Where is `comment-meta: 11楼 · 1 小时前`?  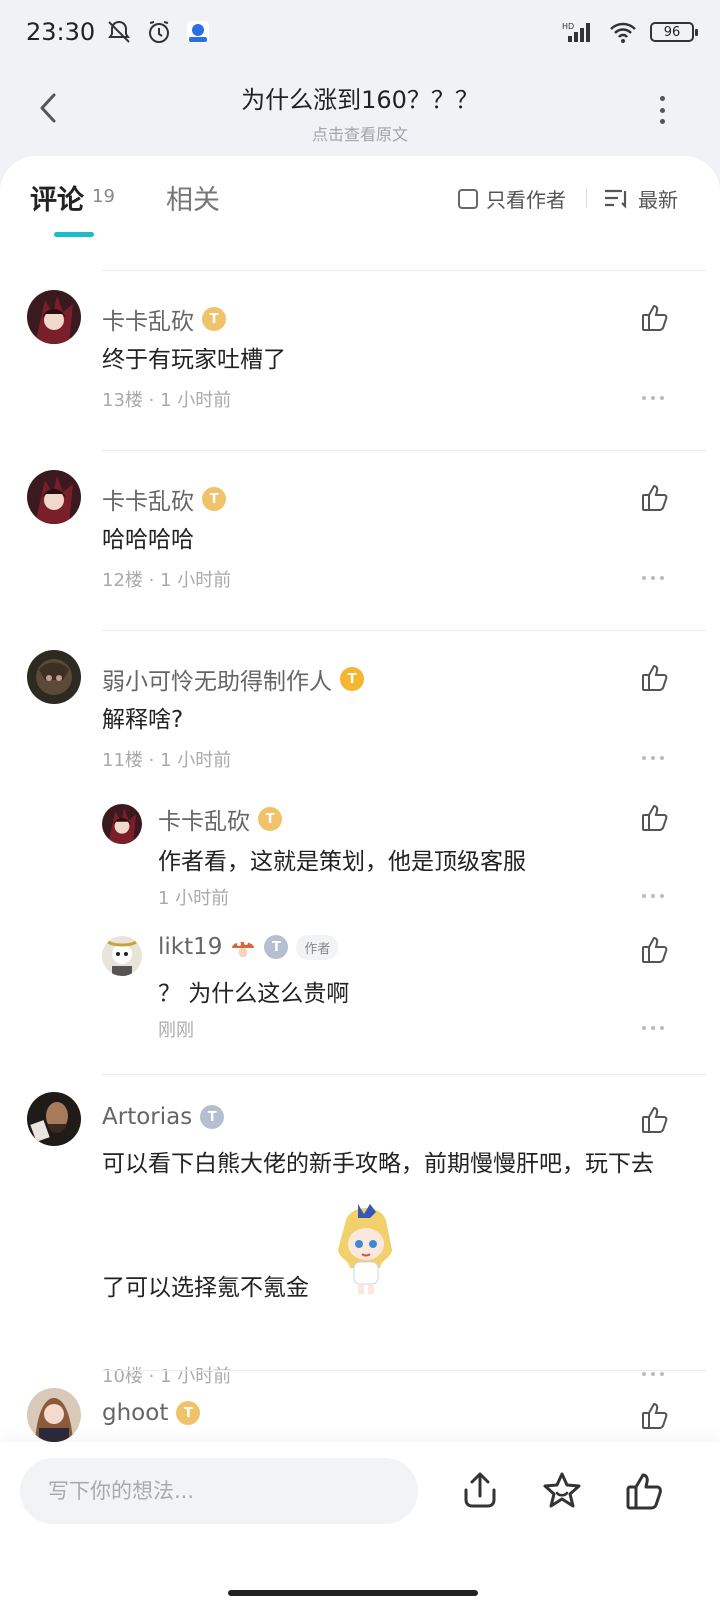 comment-meta: 11楼 · 1 小时前 is located at coordinates (167, 760).